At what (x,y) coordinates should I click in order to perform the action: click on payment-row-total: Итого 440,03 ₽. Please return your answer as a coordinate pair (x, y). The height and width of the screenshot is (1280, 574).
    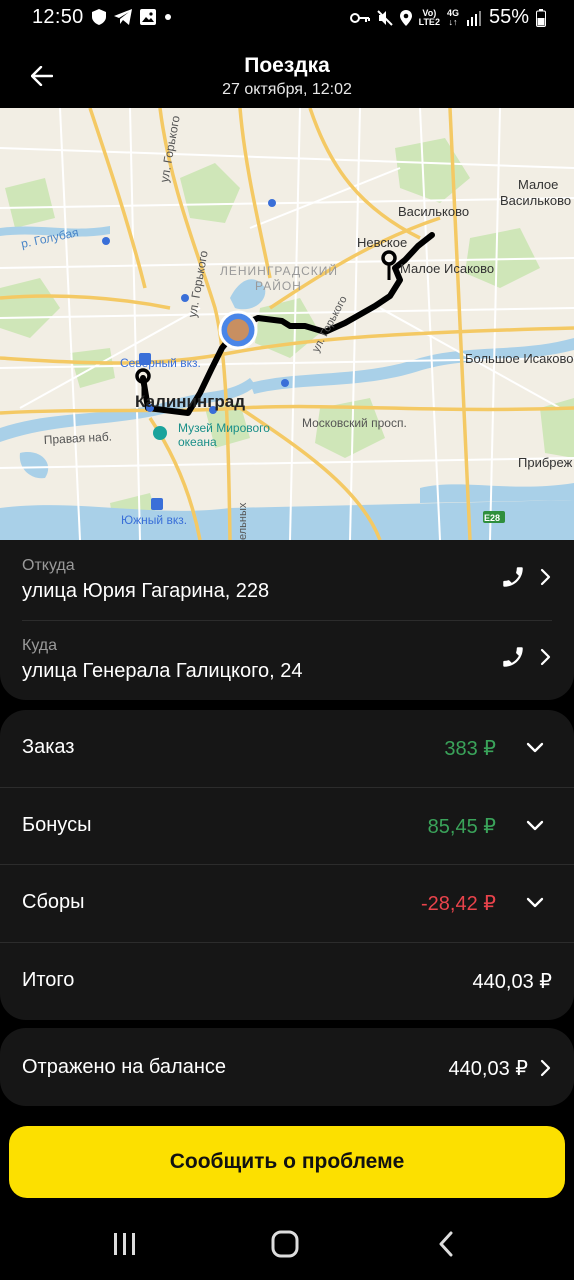
    Looking at the image, I should click on (287, 981).